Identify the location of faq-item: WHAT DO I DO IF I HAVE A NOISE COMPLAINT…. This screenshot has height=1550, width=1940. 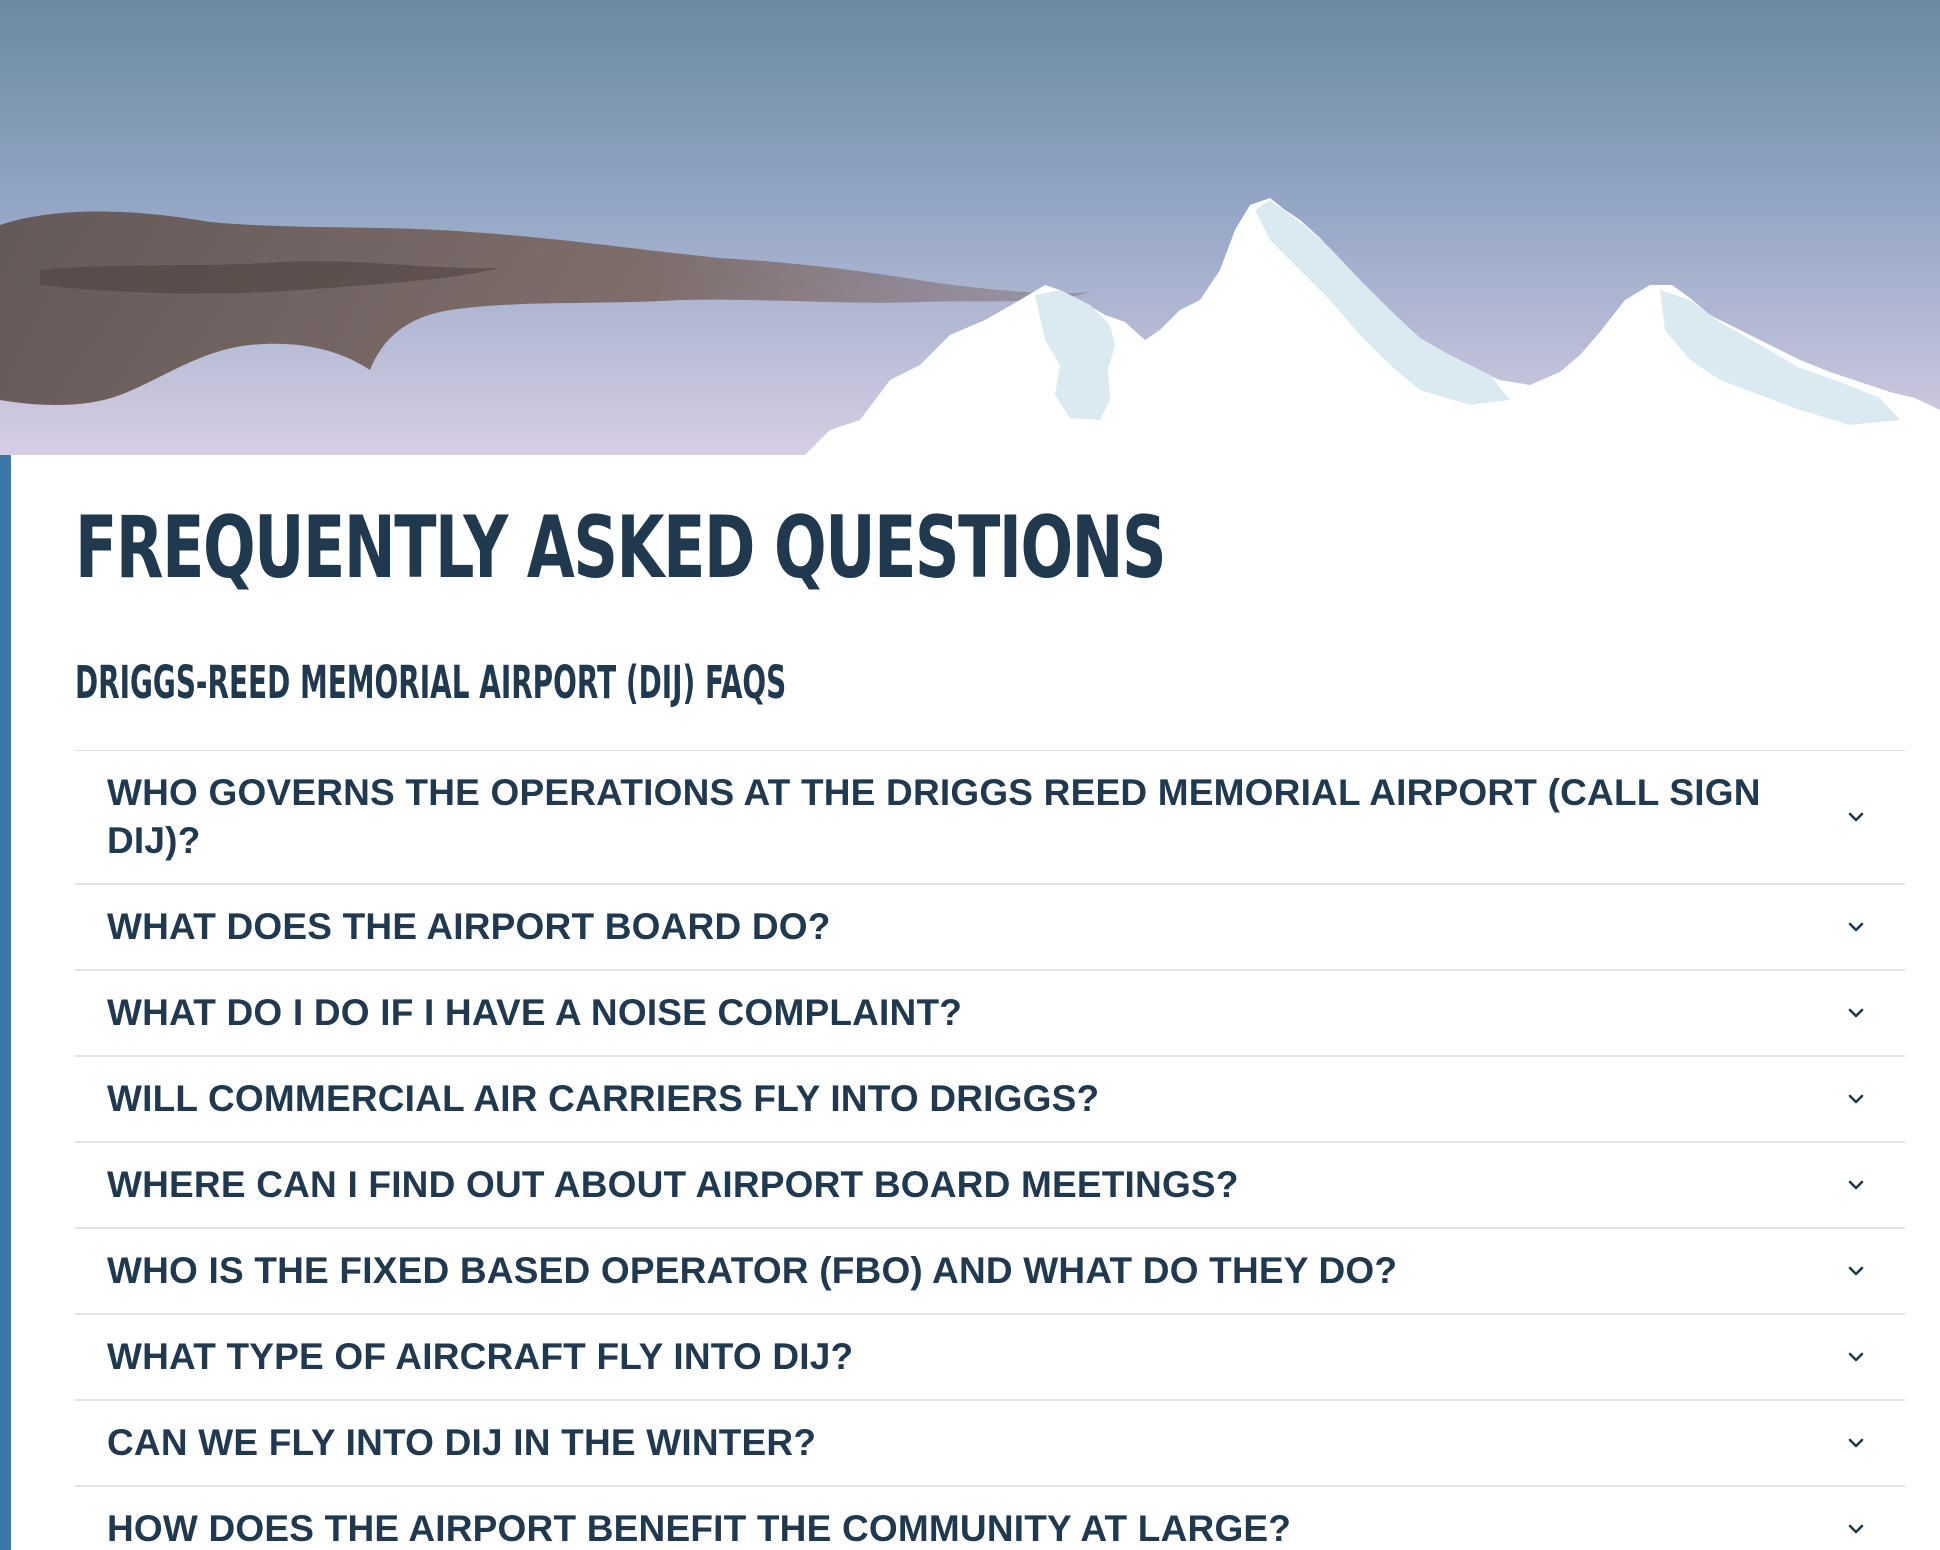
(990, 1014).